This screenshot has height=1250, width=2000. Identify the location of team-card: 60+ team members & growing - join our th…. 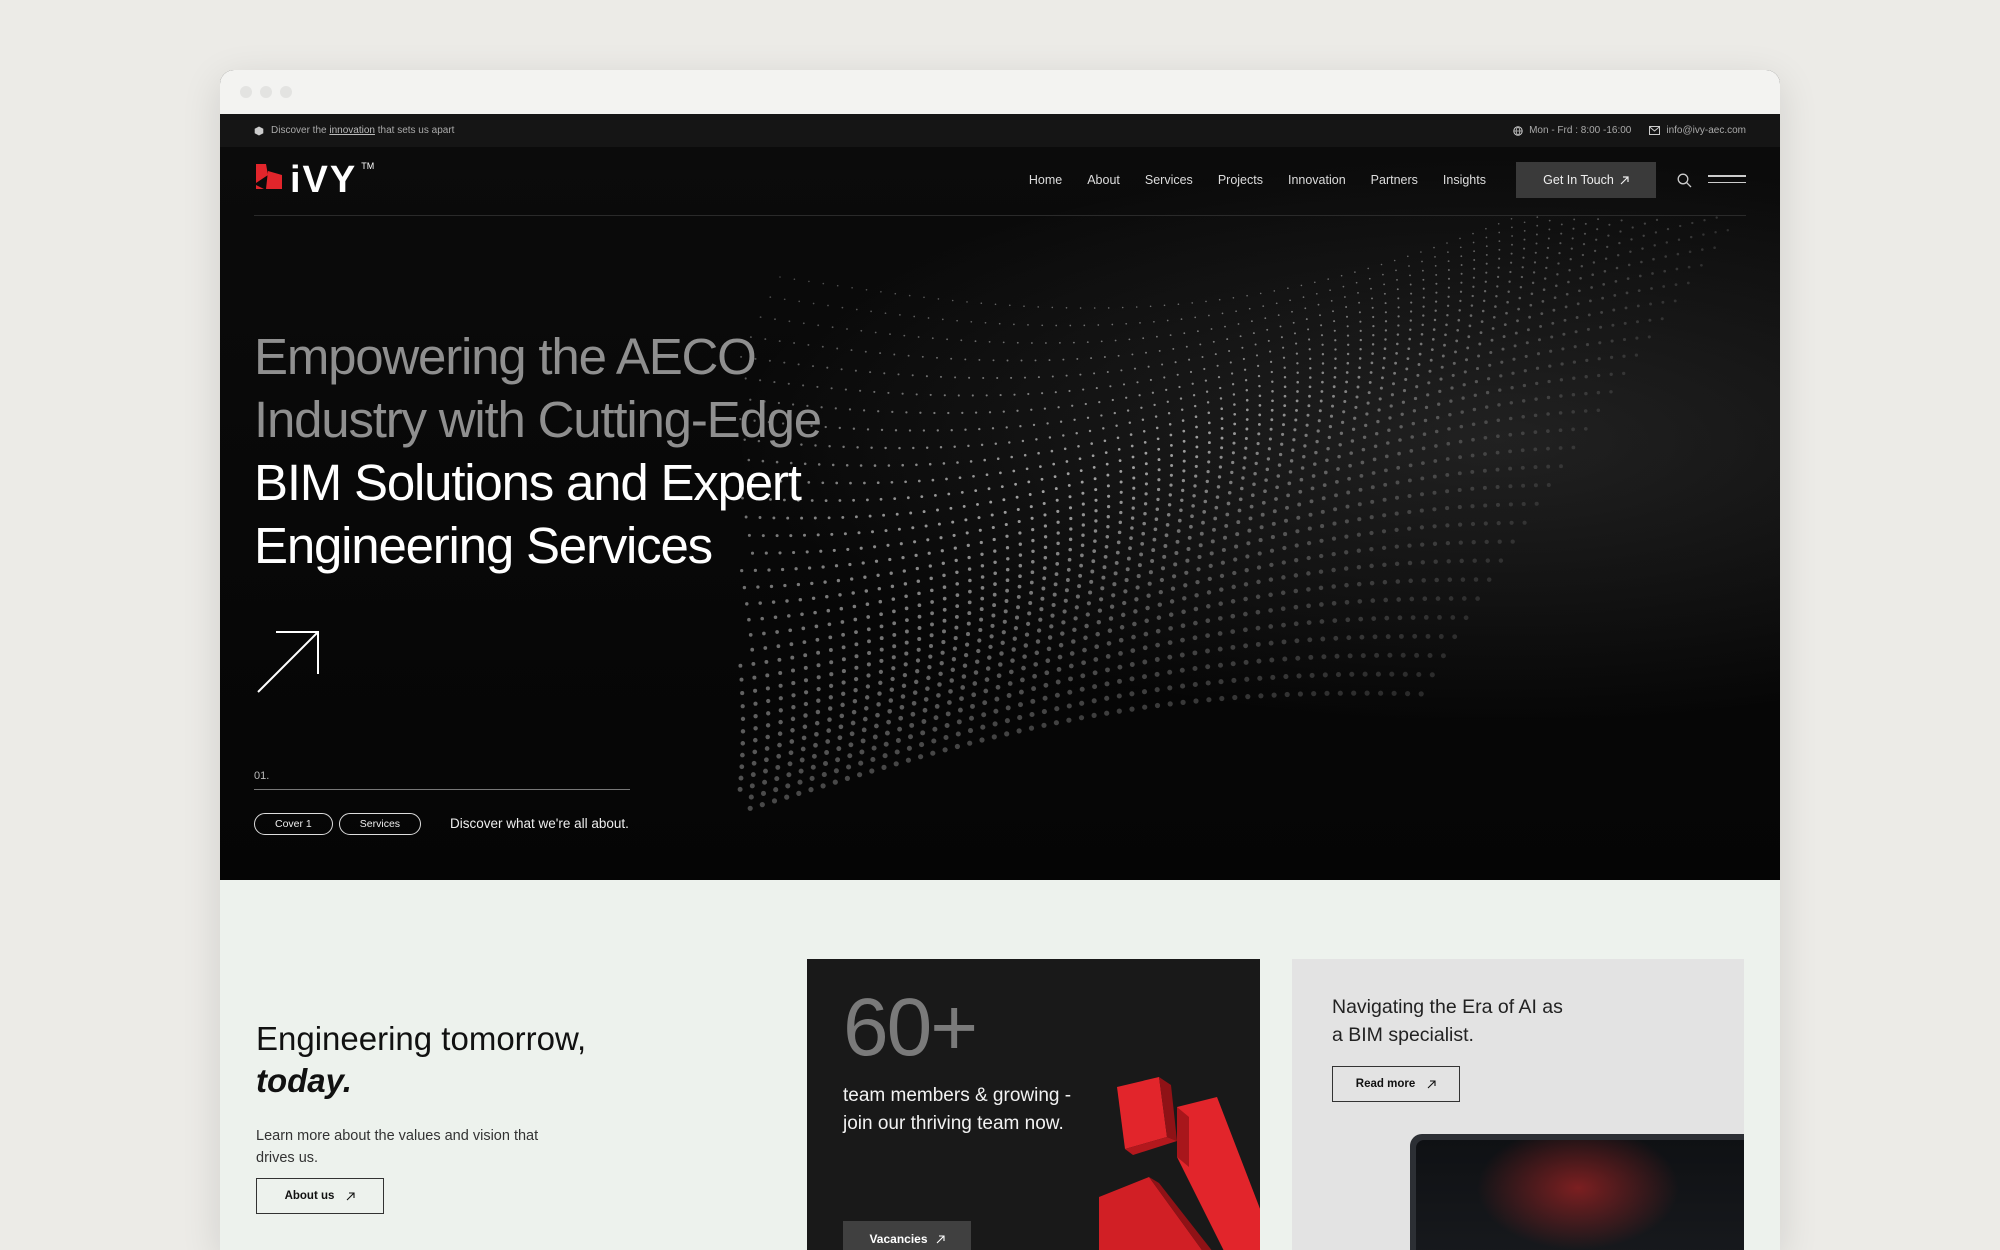
(1033, 1104).